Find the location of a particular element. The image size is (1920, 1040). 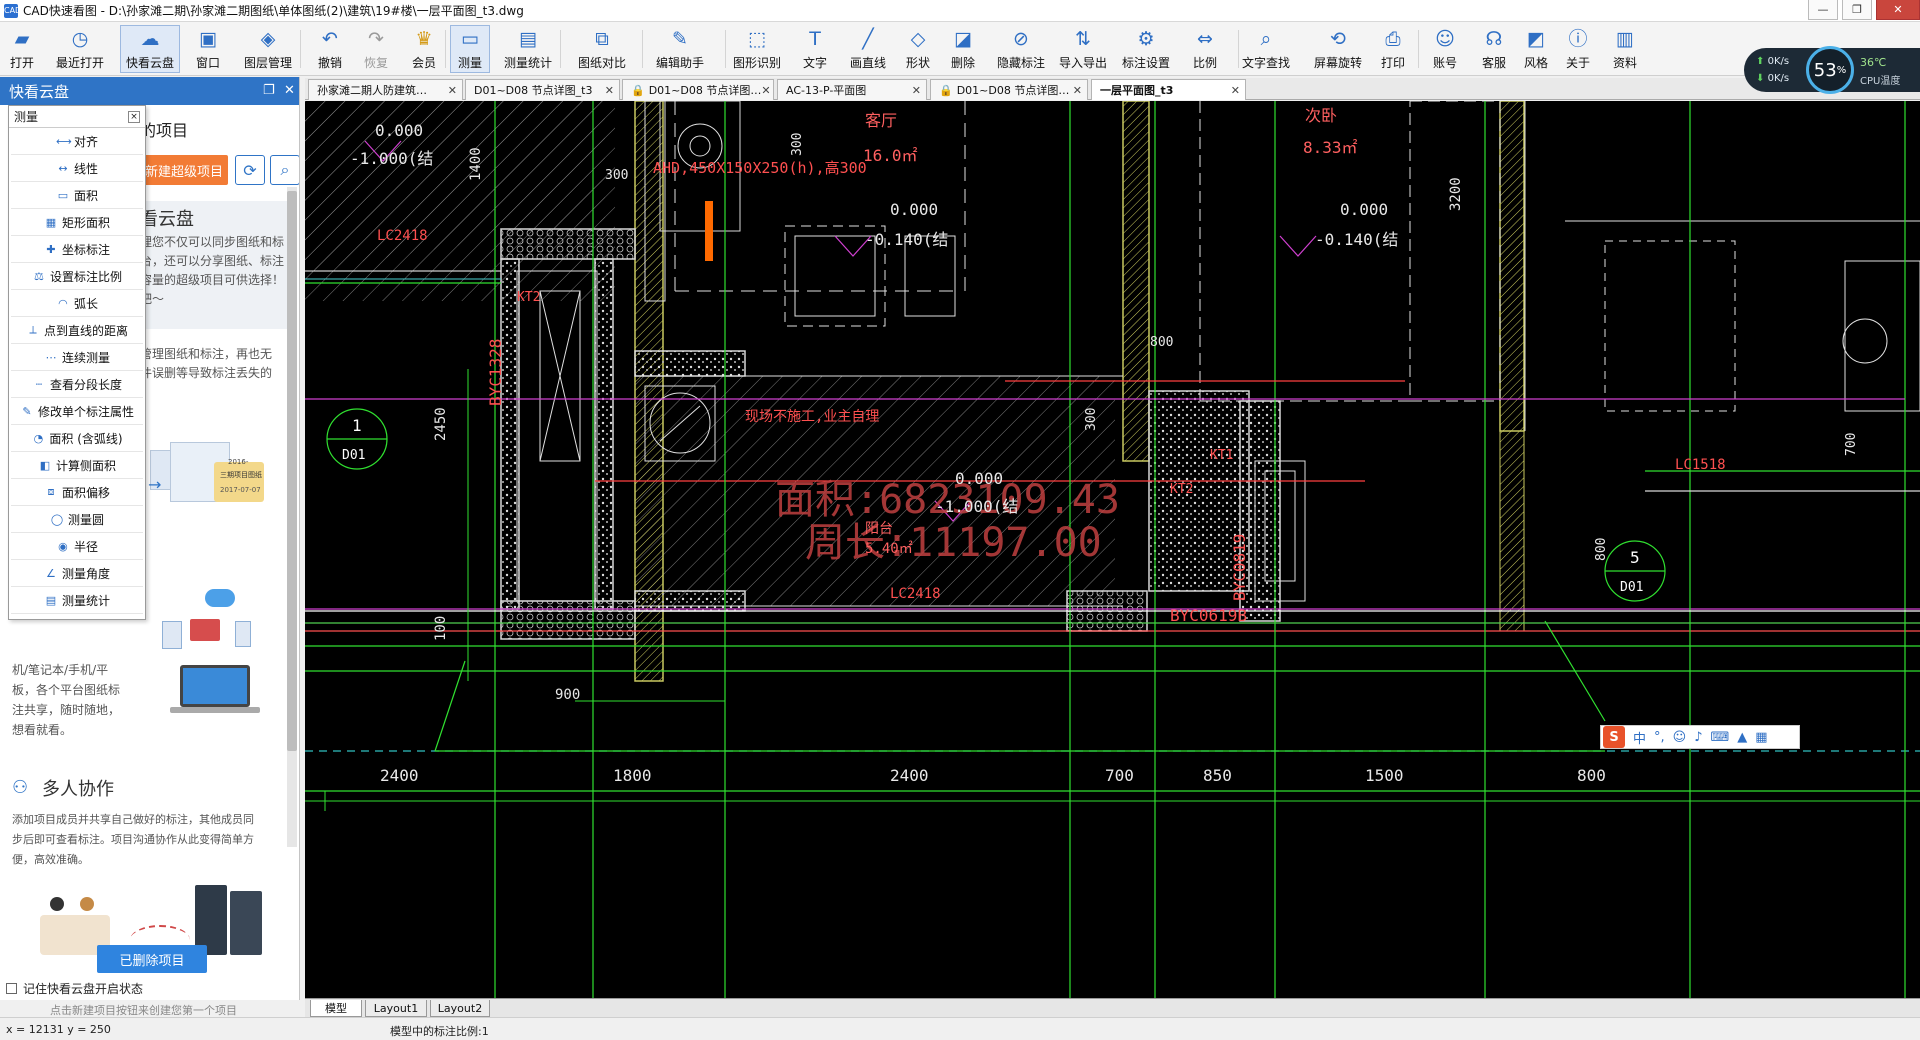

toolbar-label: 屏幕旋转 is located at coordinates (1337, 63).